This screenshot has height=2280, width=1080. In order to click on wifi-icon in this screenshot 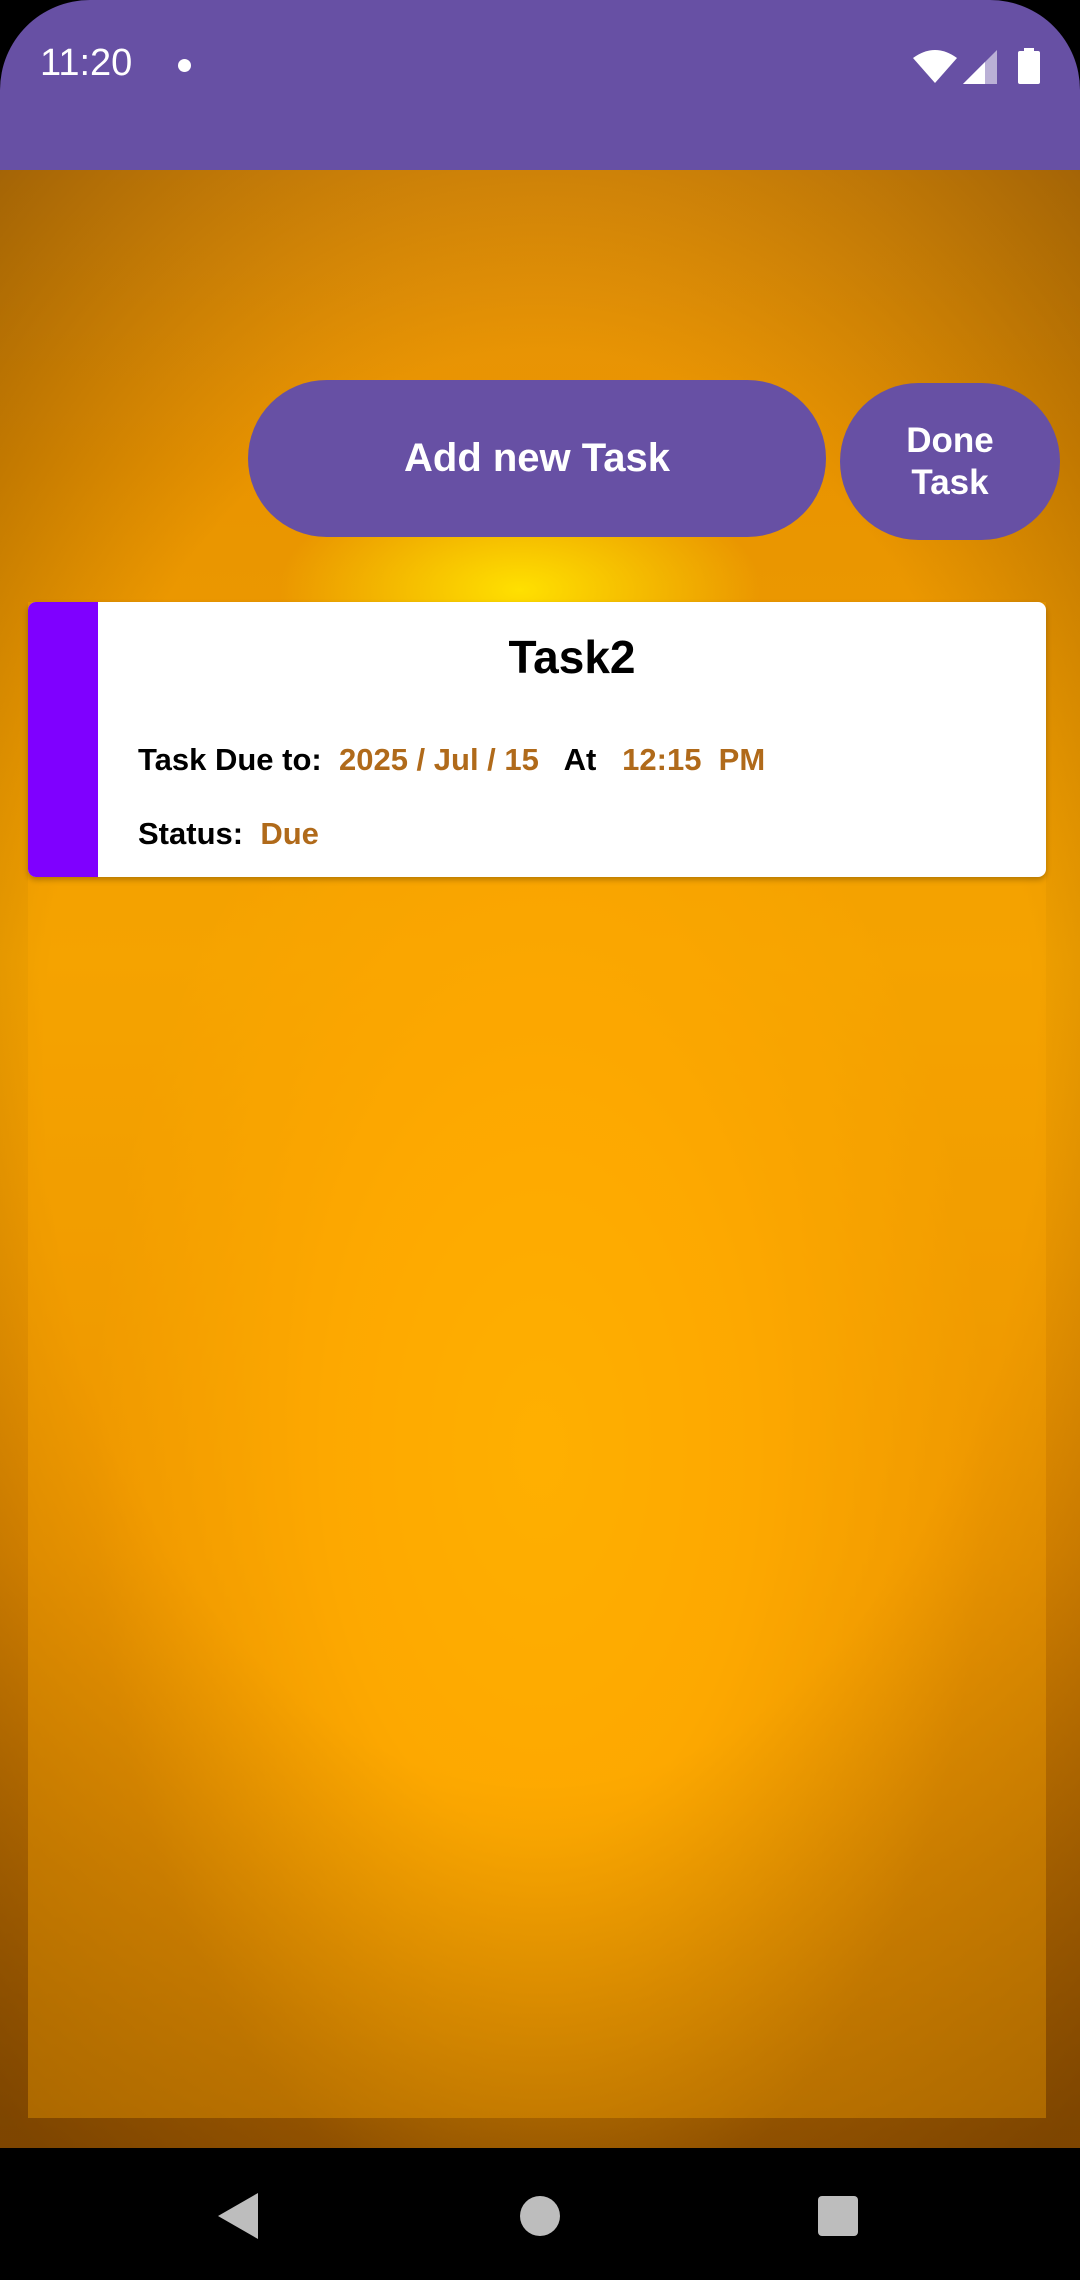, I will do `click(935, 66)`.